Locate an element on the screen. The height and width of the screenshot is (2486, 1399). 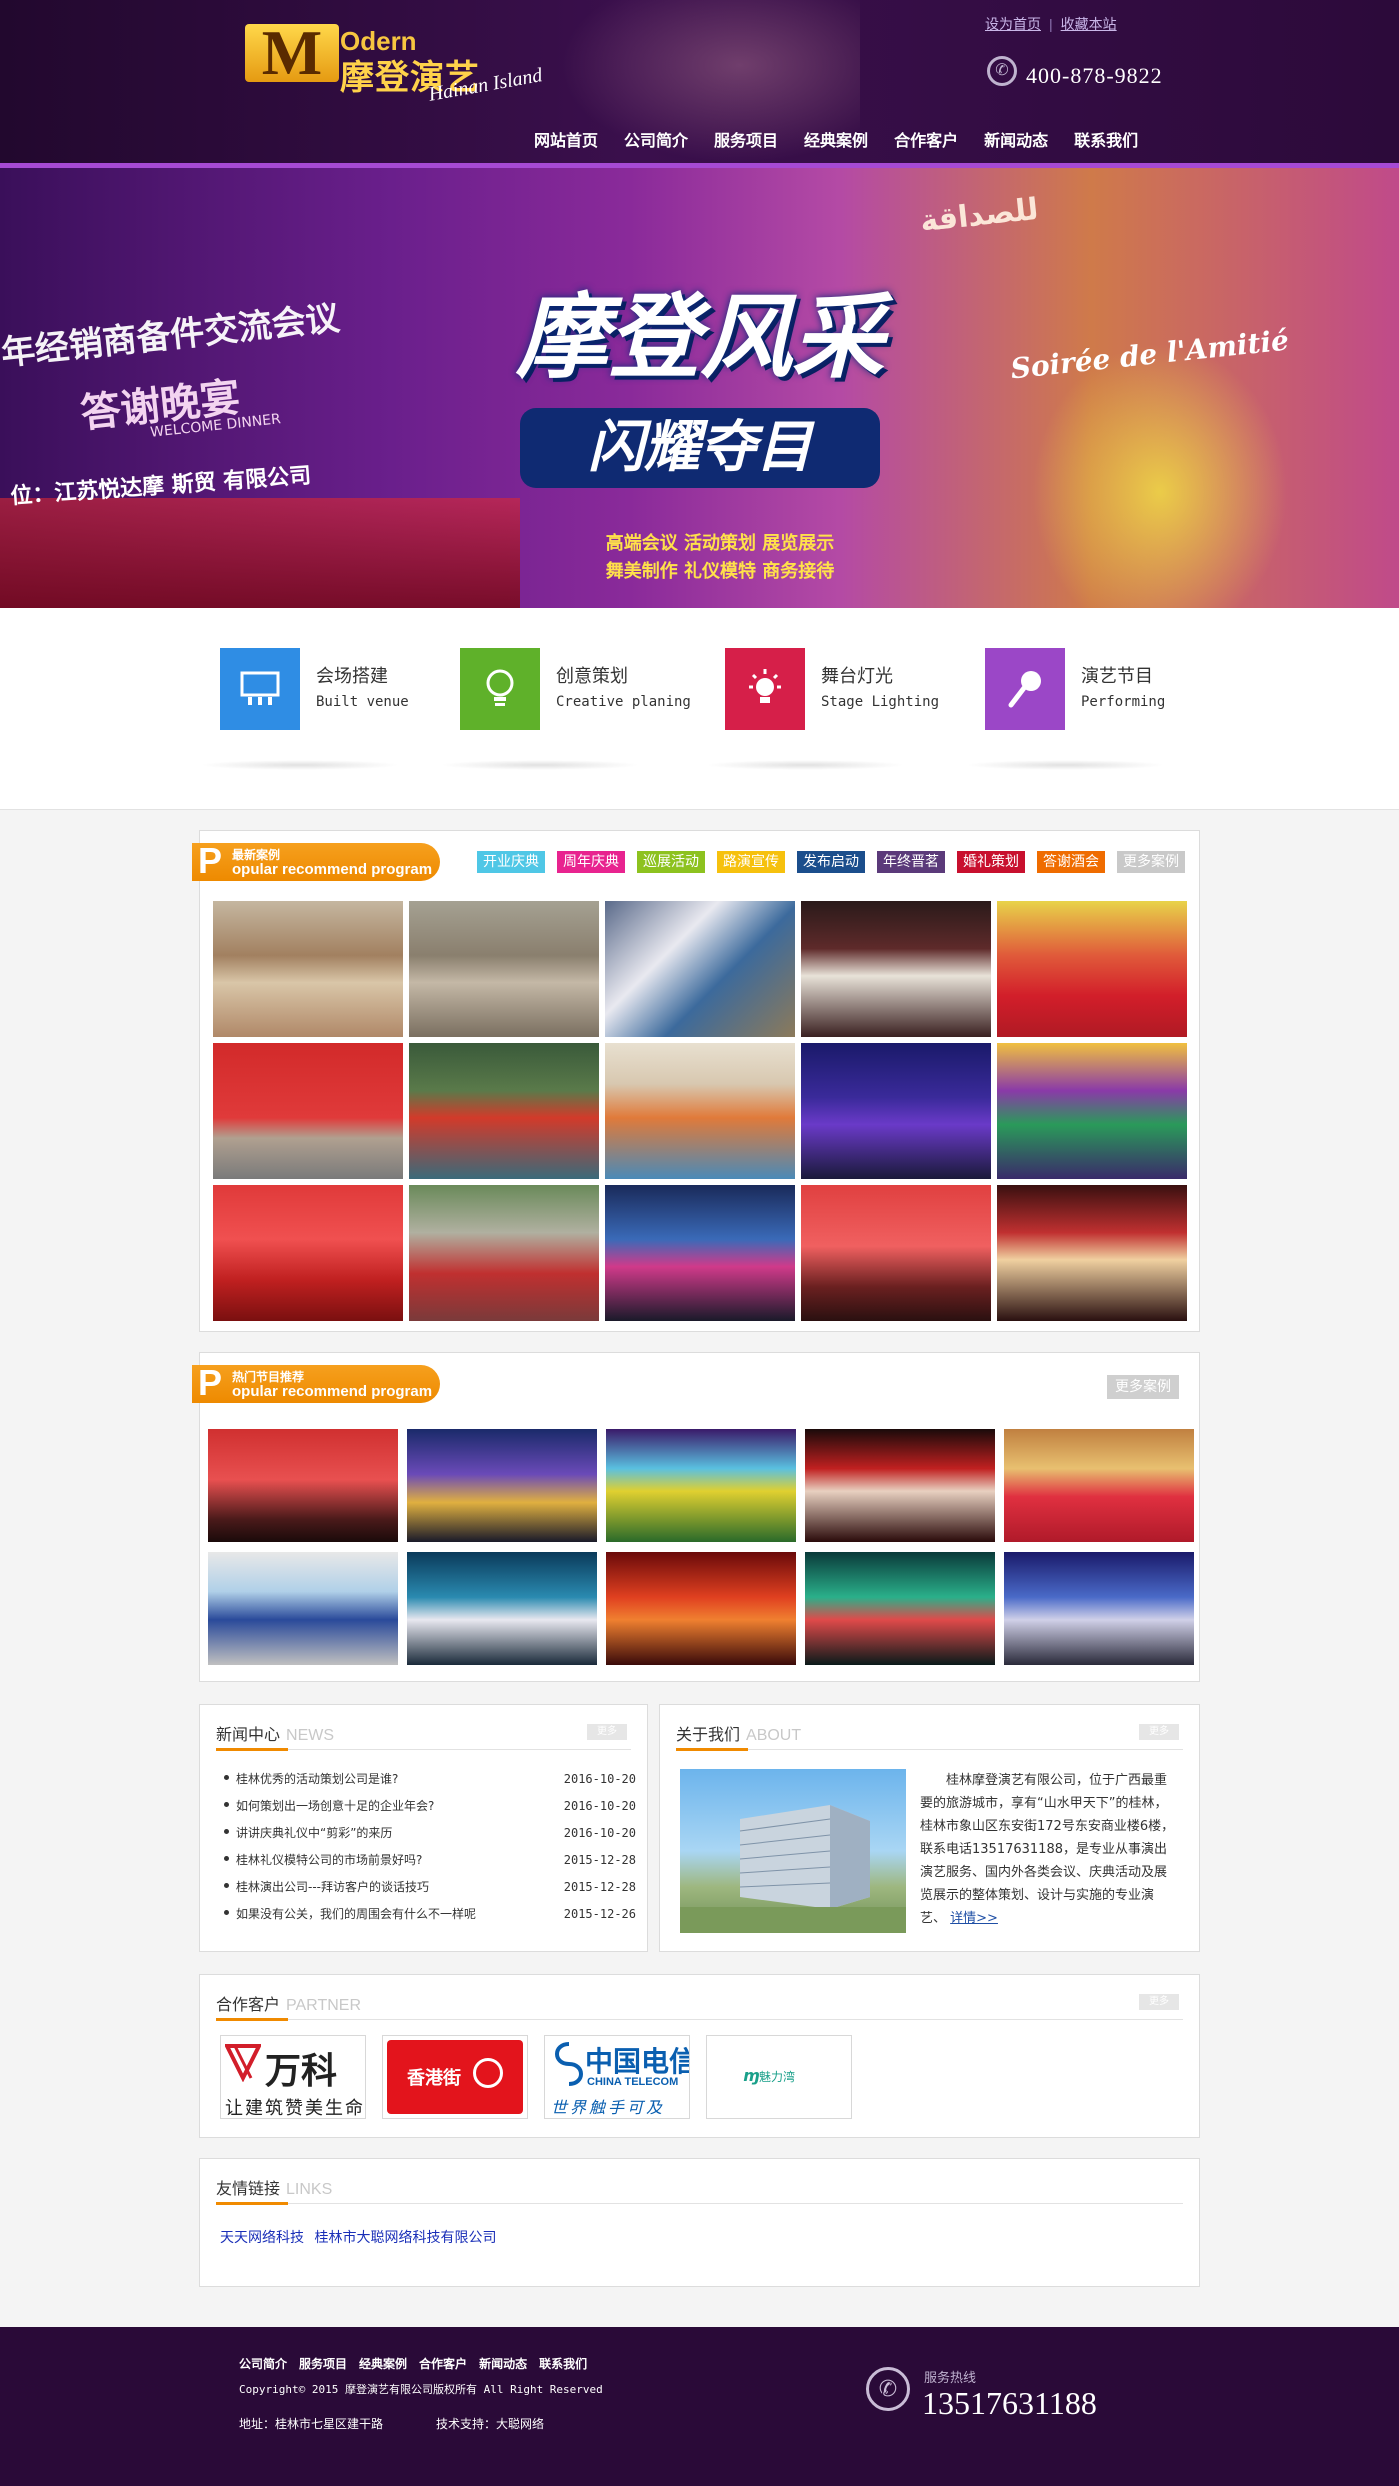
service-title: 演艺节目 is located at coordinates (1117, 676).